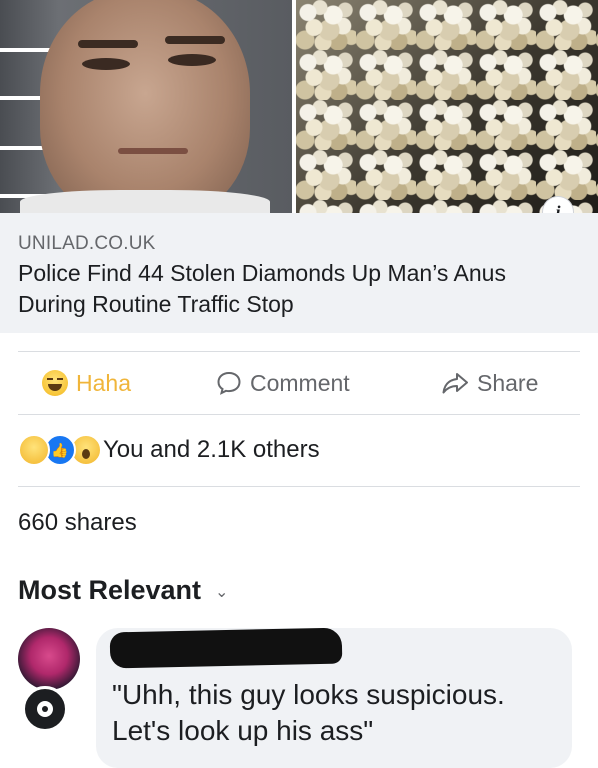 Image resolution: width=598 pixels, height=768 pixels. Describe the element at coordinates (77, 523) in the screenshot. I see `share-count: 660 shares` at that location.